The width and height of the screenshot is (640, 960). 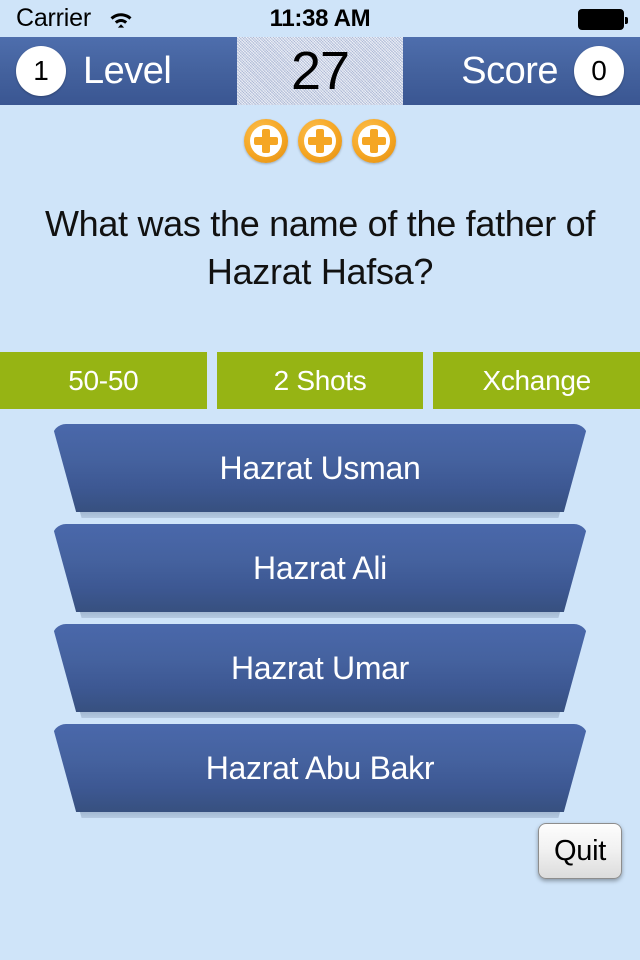 What do you see at coordinates (599, 71) in the screenshot?
I see `score-value-badge: 0` at bounding box center [599, 71].